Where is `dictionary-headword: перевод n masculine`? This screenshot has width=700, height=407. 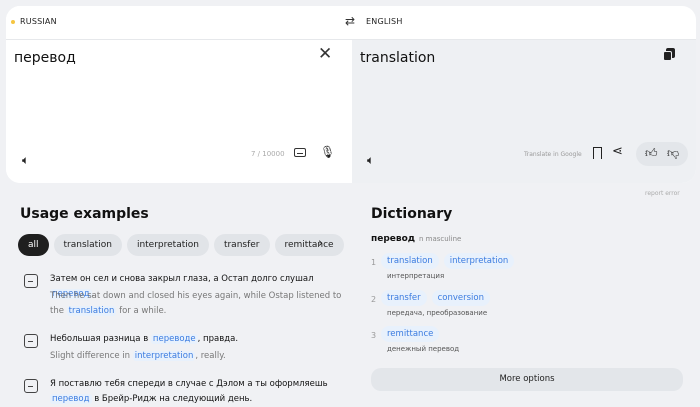
dictionary-headword: перевод n masculine is located at coordinates (416, 239).